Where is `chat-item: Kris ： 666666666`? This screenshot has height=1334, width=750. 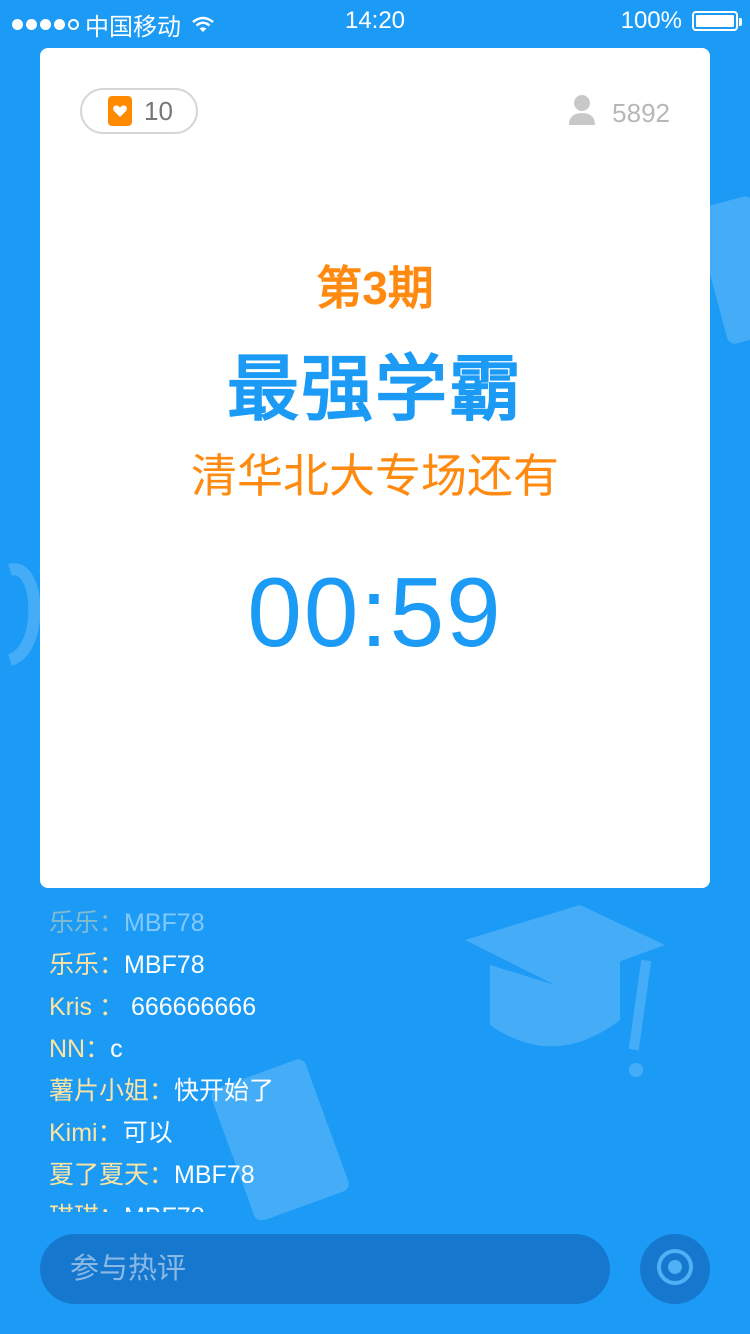
chat-item: Kris ： 666666666 is located at coordinates (309, 1007).